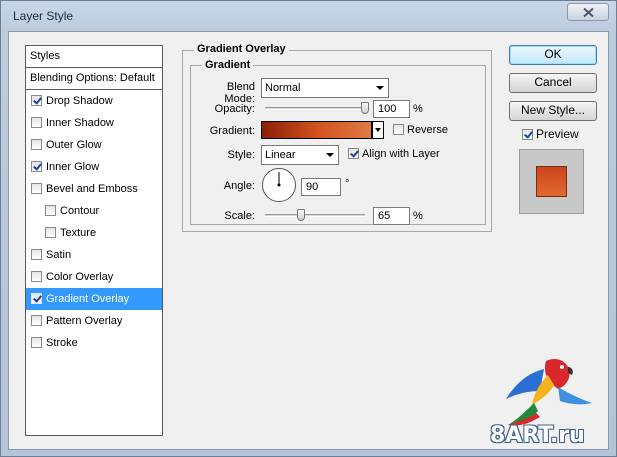  What do you see at coordinates (50, 232) in the screenshot?
I see `texture-checkbox` at bounding box center [50, 232].